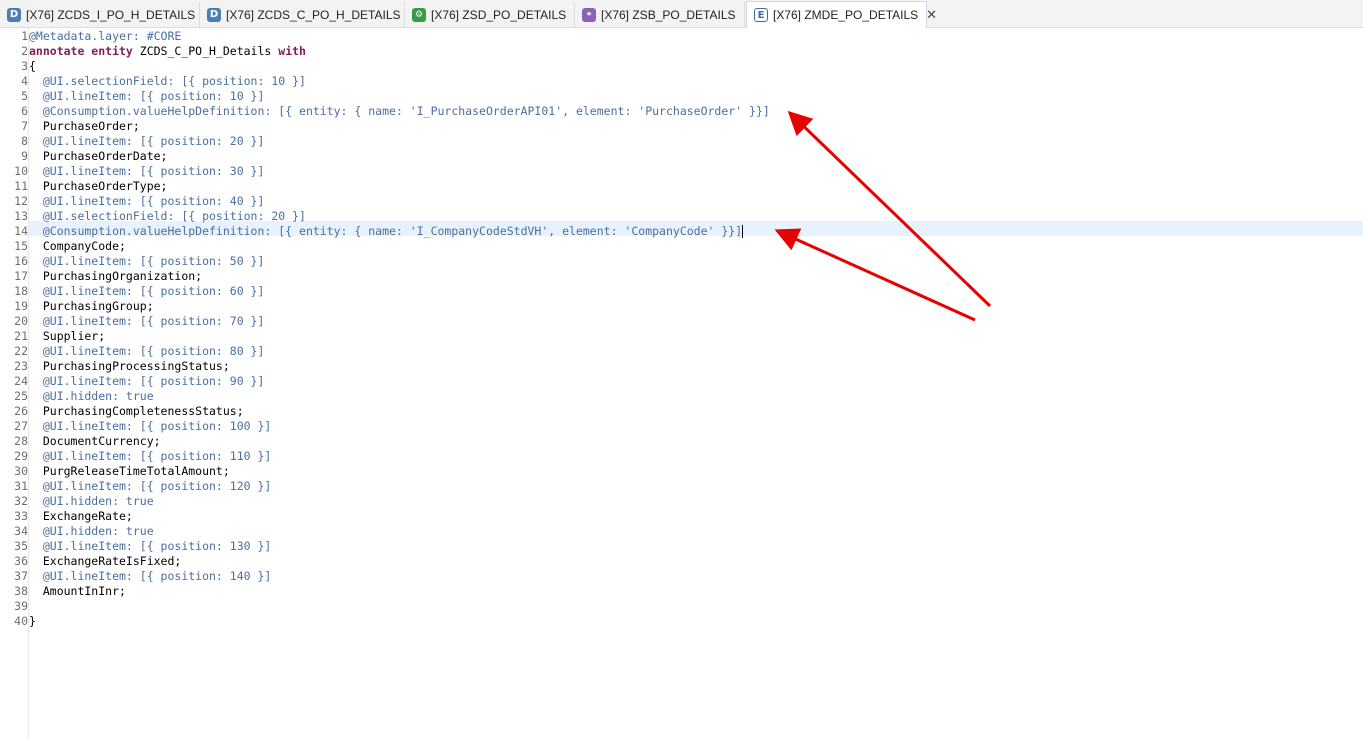  I want to click on service-definition-icon: ⚙, so click(419, 14).